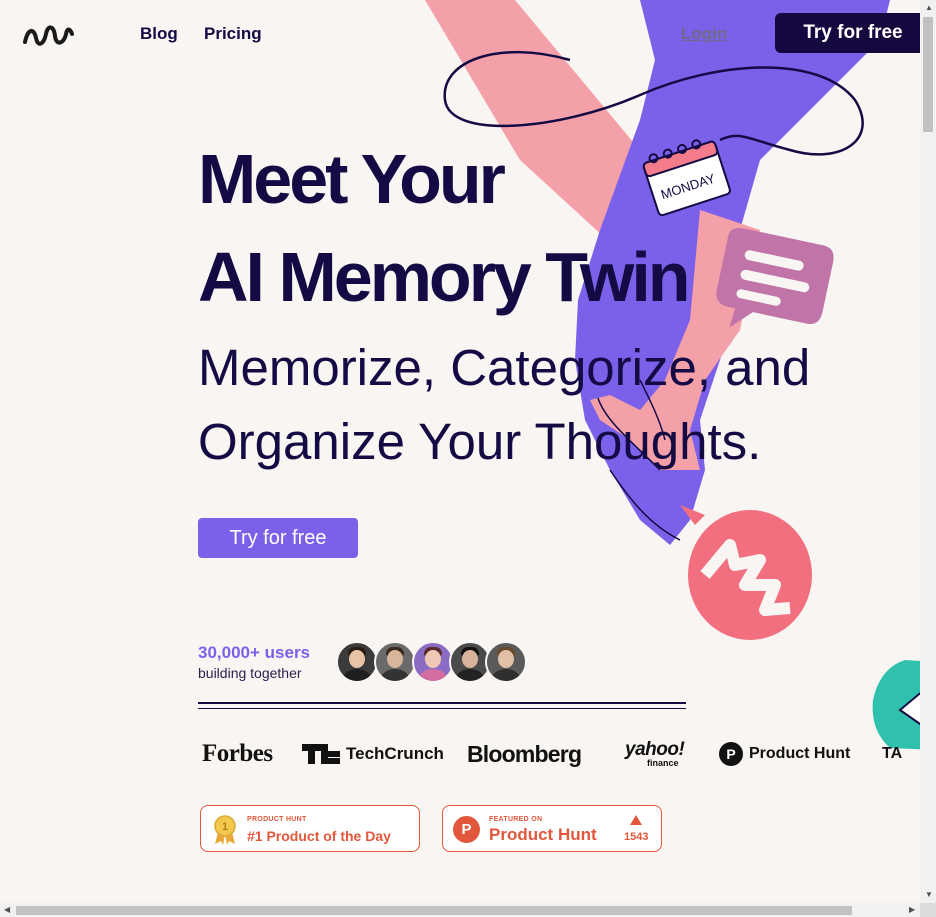  Describe the element at coordinates (352, 179) in the screenshot. I see `hero-title-line-1: Meet Your` at that location.